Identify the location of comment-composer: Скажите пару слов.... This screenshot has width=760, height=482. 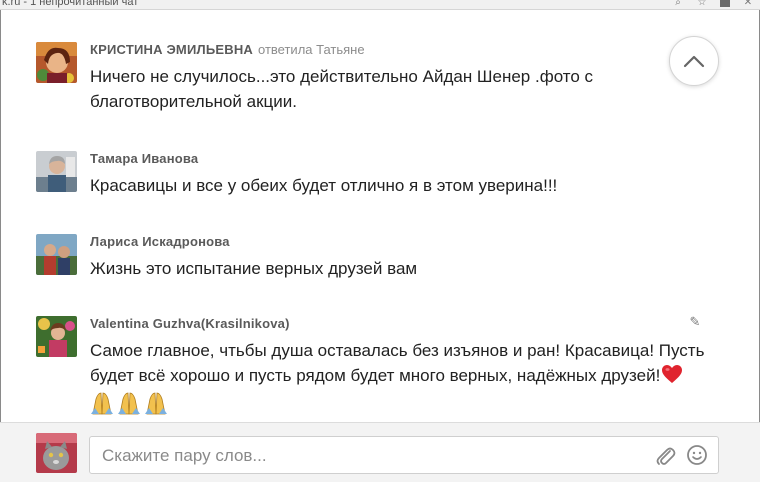
(380, 452).